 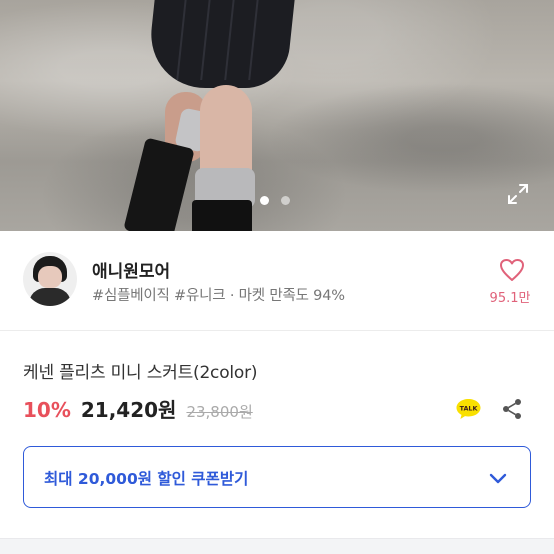 What do you see at coordinates (512, 409) in the screenshot?
I see `share-icon` at bounding box center [512, 409].